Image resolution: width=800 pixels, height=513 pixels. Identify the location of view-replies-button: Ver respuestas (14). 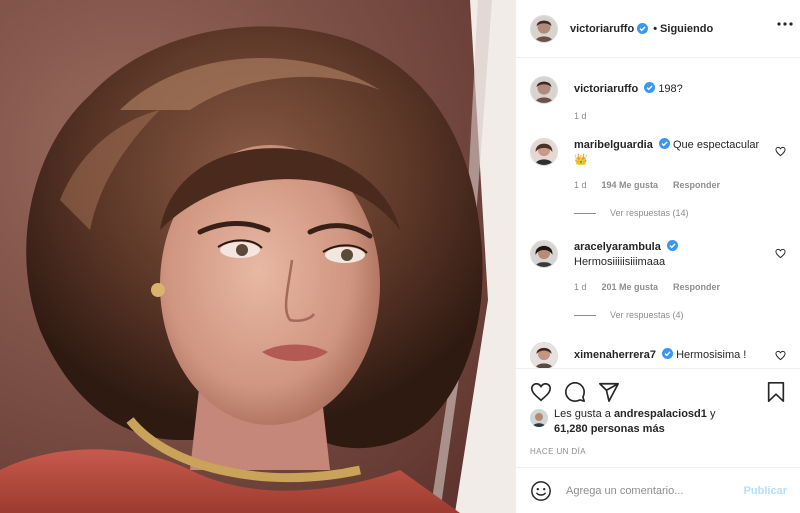
(683, 213).